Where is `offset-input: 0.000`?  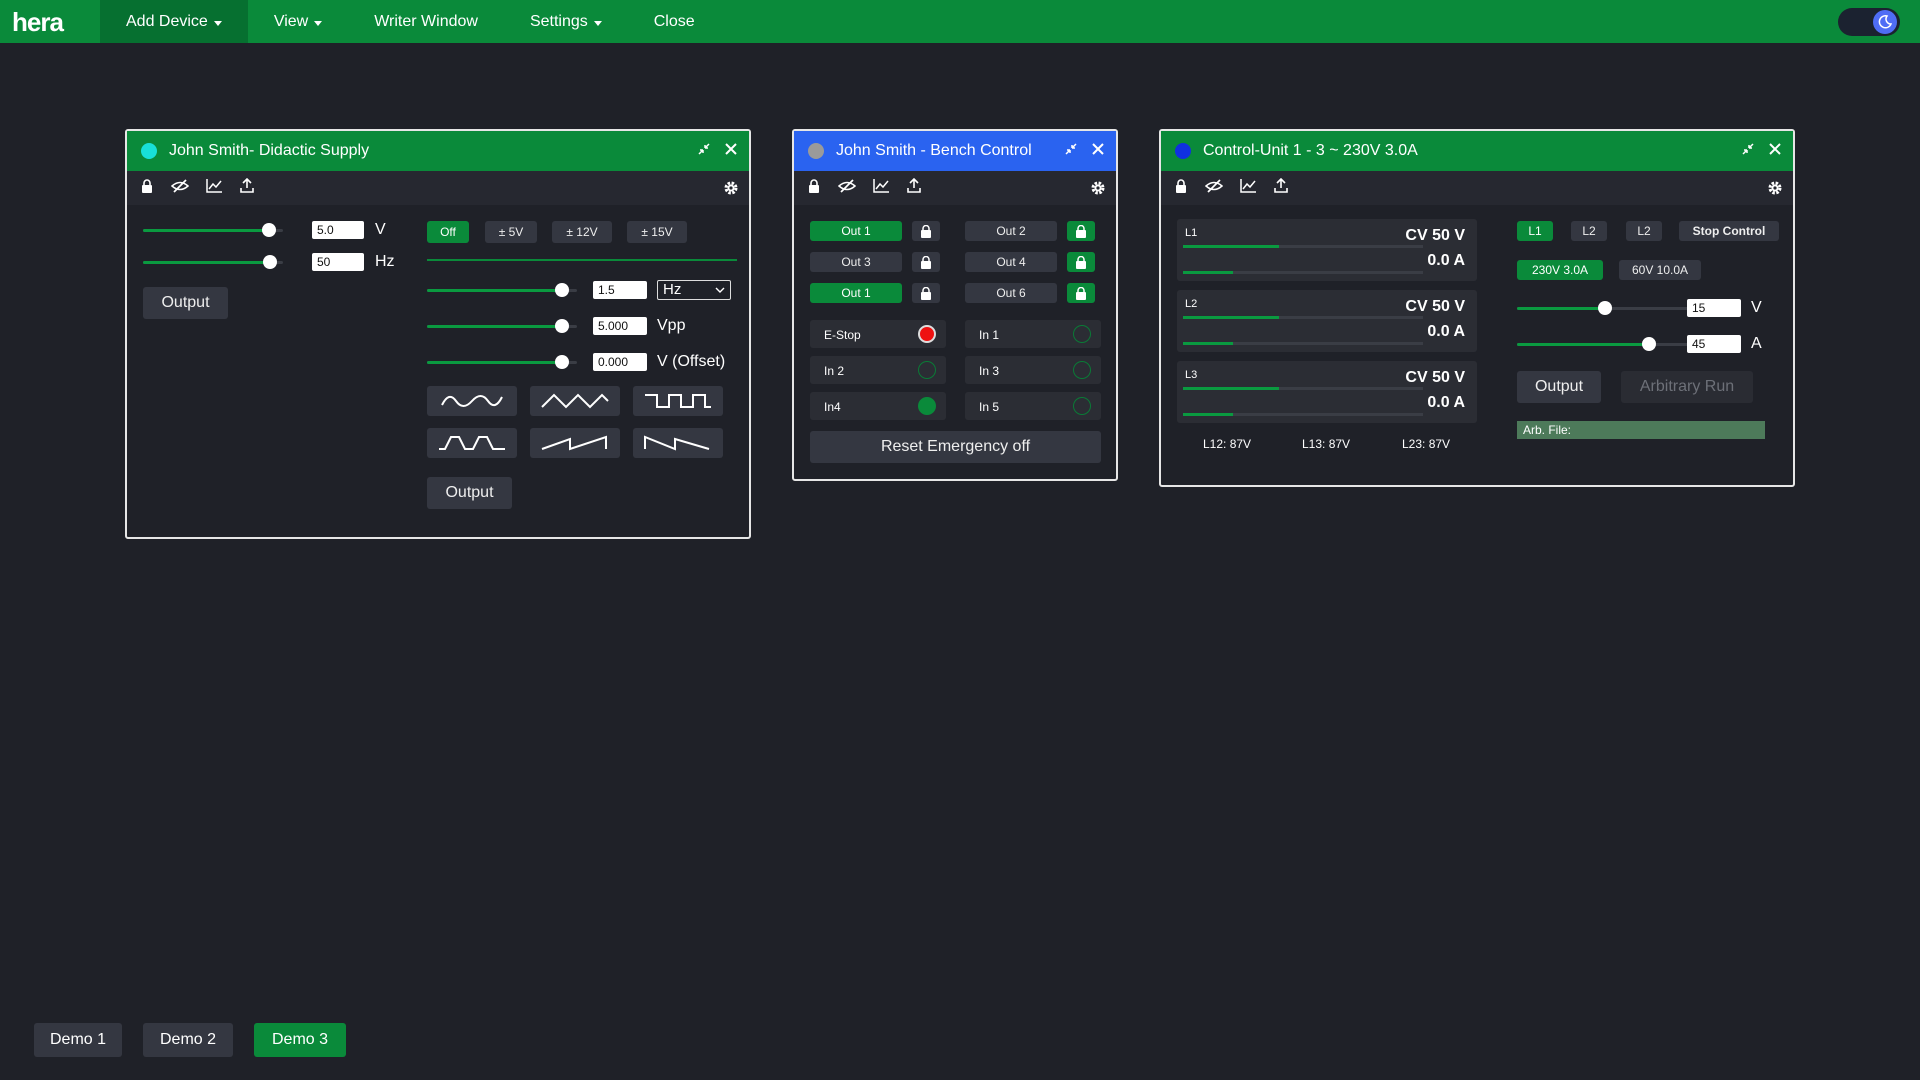 offset-input: 0.000 is located at coordinates (620, 362).